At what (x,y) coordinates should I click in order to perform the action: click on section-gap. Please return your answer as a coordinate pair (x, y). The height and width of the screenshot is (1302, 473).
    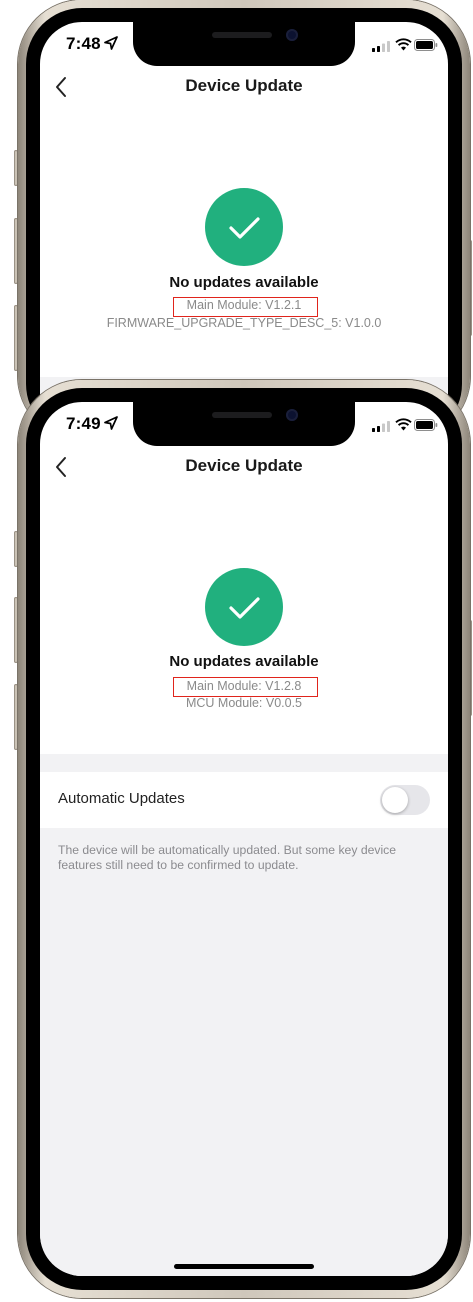
    Looking at the image, I should click on (244, 763).